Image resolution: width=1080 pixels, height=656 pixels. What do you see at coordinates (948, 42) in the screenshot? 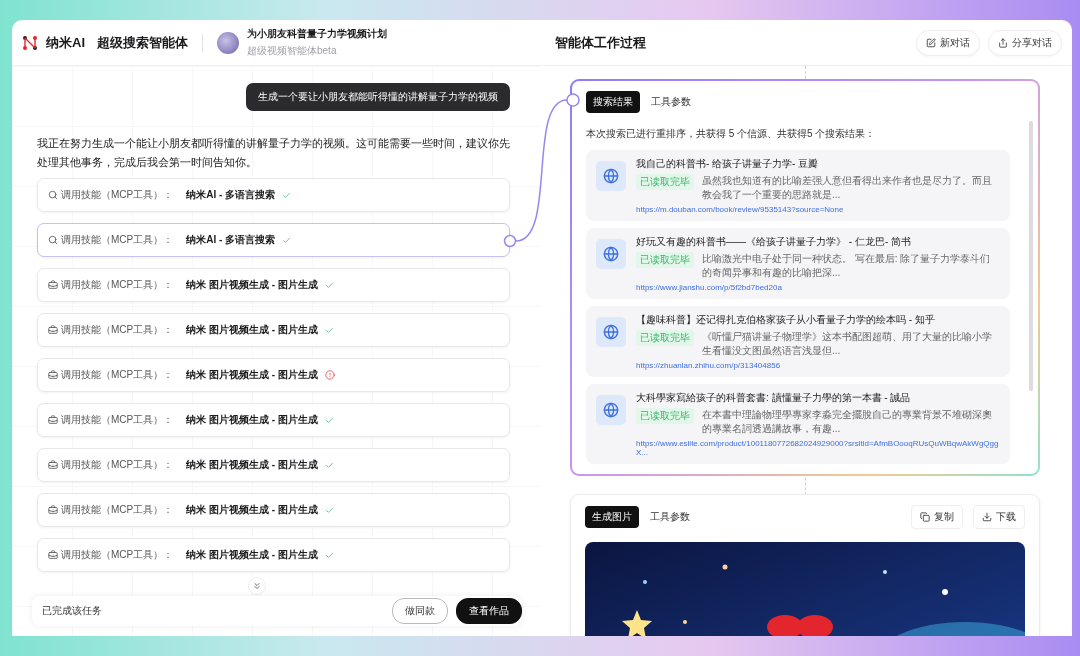
I see `new-chat-button: 新对话` at bounding box center [948, 42].